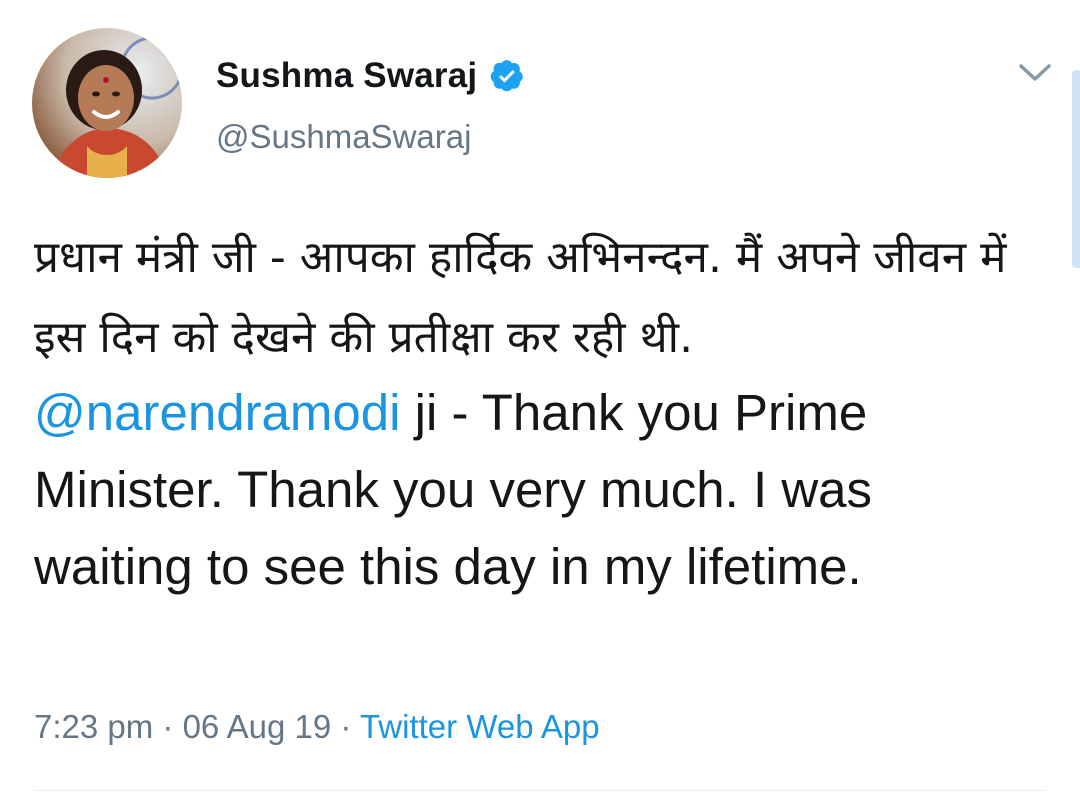  I want to click on tweet-meta: 7:23 pm · 06 Aug 19 · Twitter Web App, so click(317, 727).